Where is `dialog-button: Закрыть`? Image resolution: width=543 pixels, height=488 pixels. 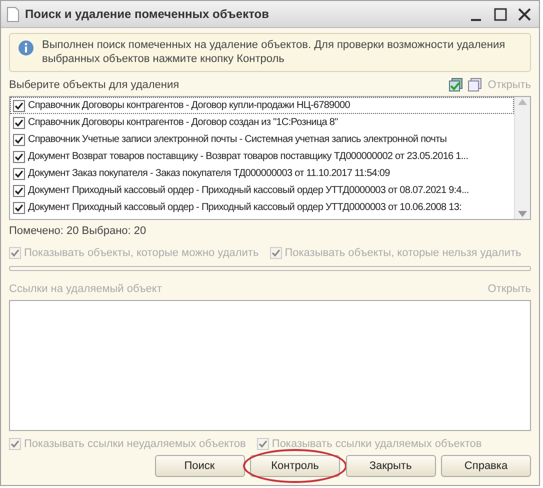 dialog-button: Закрыть is located at coordinates (391, 466).